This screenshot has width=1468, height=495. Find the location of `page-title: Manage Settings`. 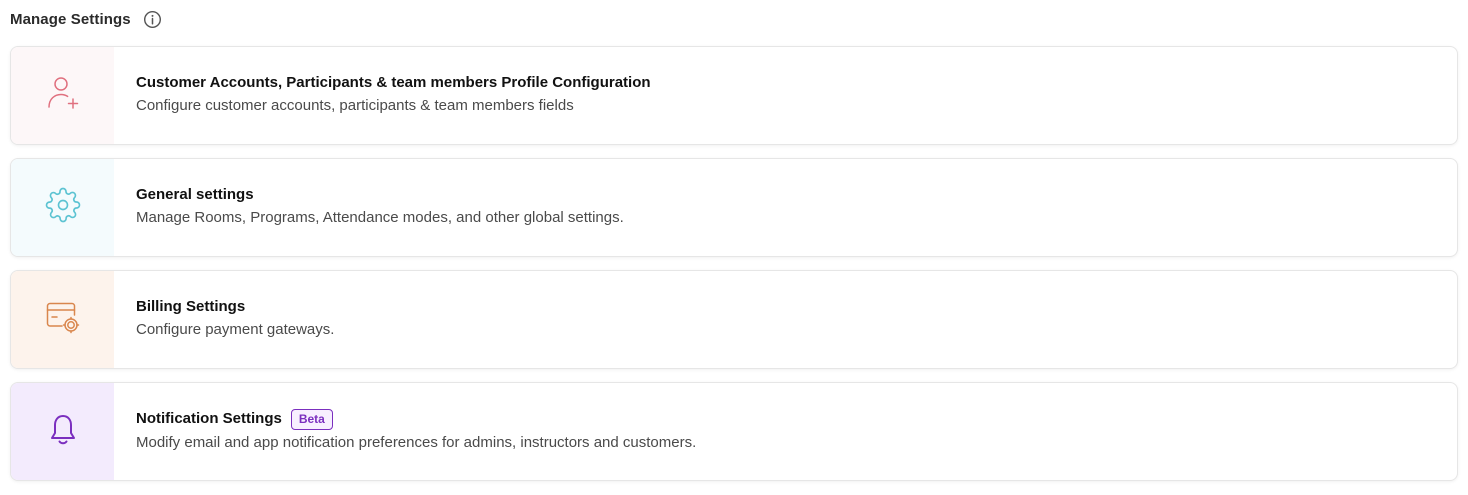

page-title: Manage Settings is located at coordinates (70, 19).